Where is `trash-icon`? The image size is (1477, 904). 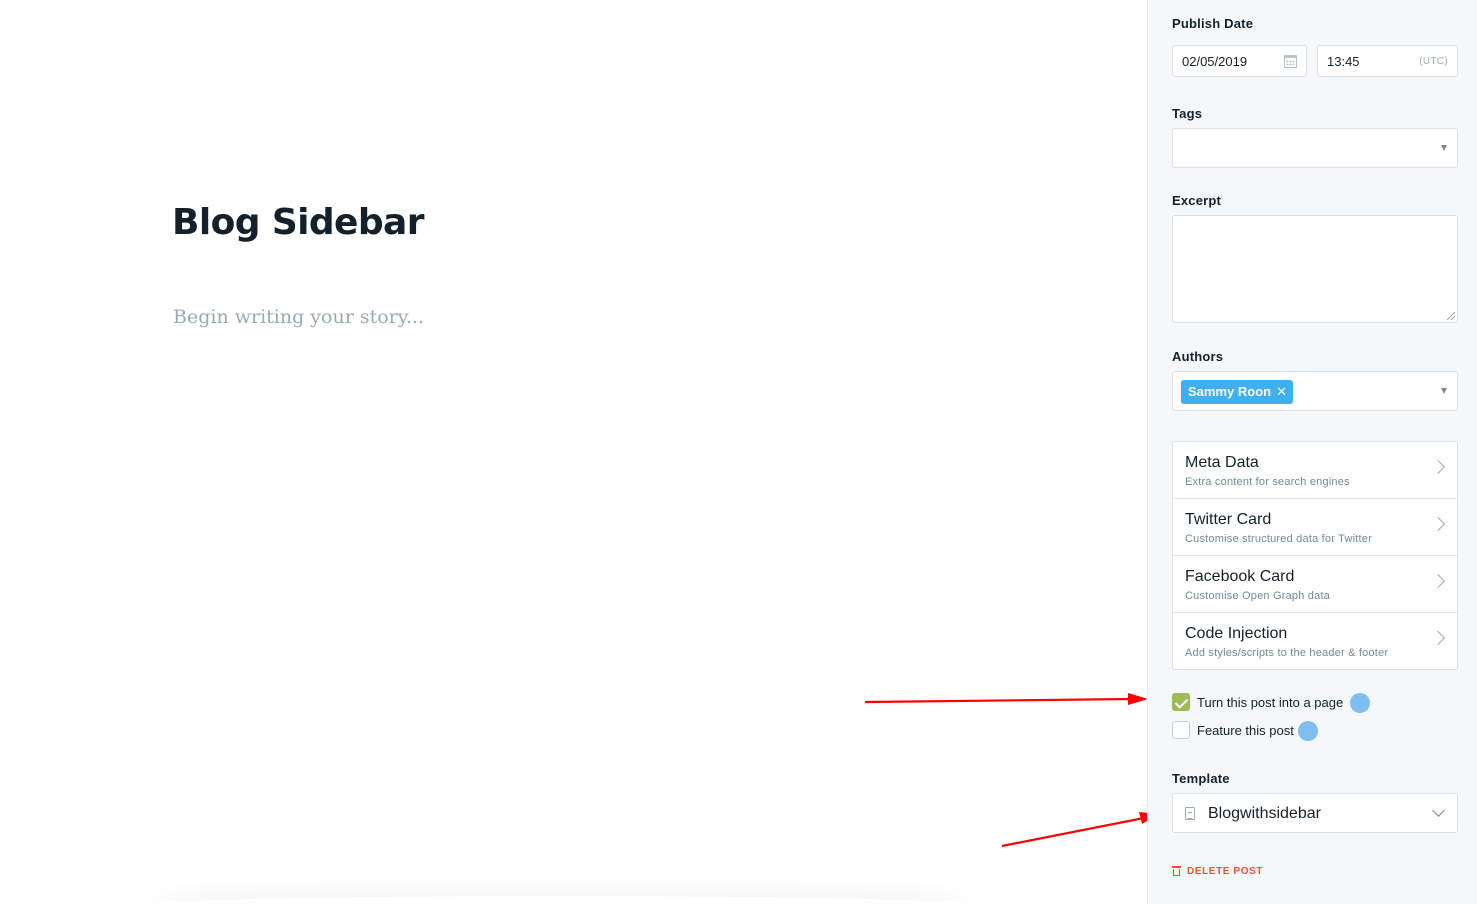
trash-icon is located at coordinates (1176, 871).